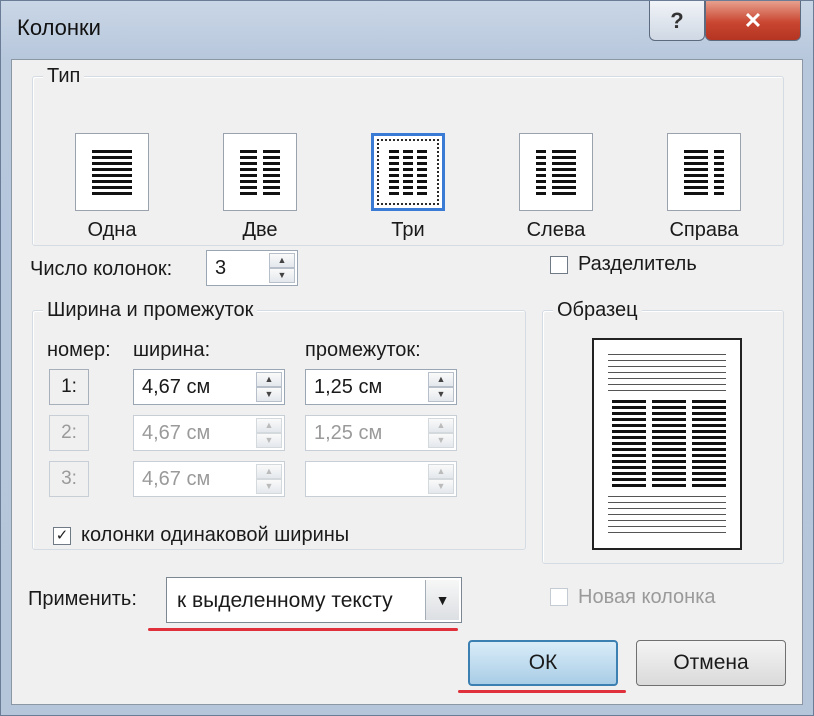 This screenshot has width=814, height=716. What do you see at coordinates (112, 230) in the screenshot?
I see `preset-one-label: Одна` at bounding box center [112, 230].